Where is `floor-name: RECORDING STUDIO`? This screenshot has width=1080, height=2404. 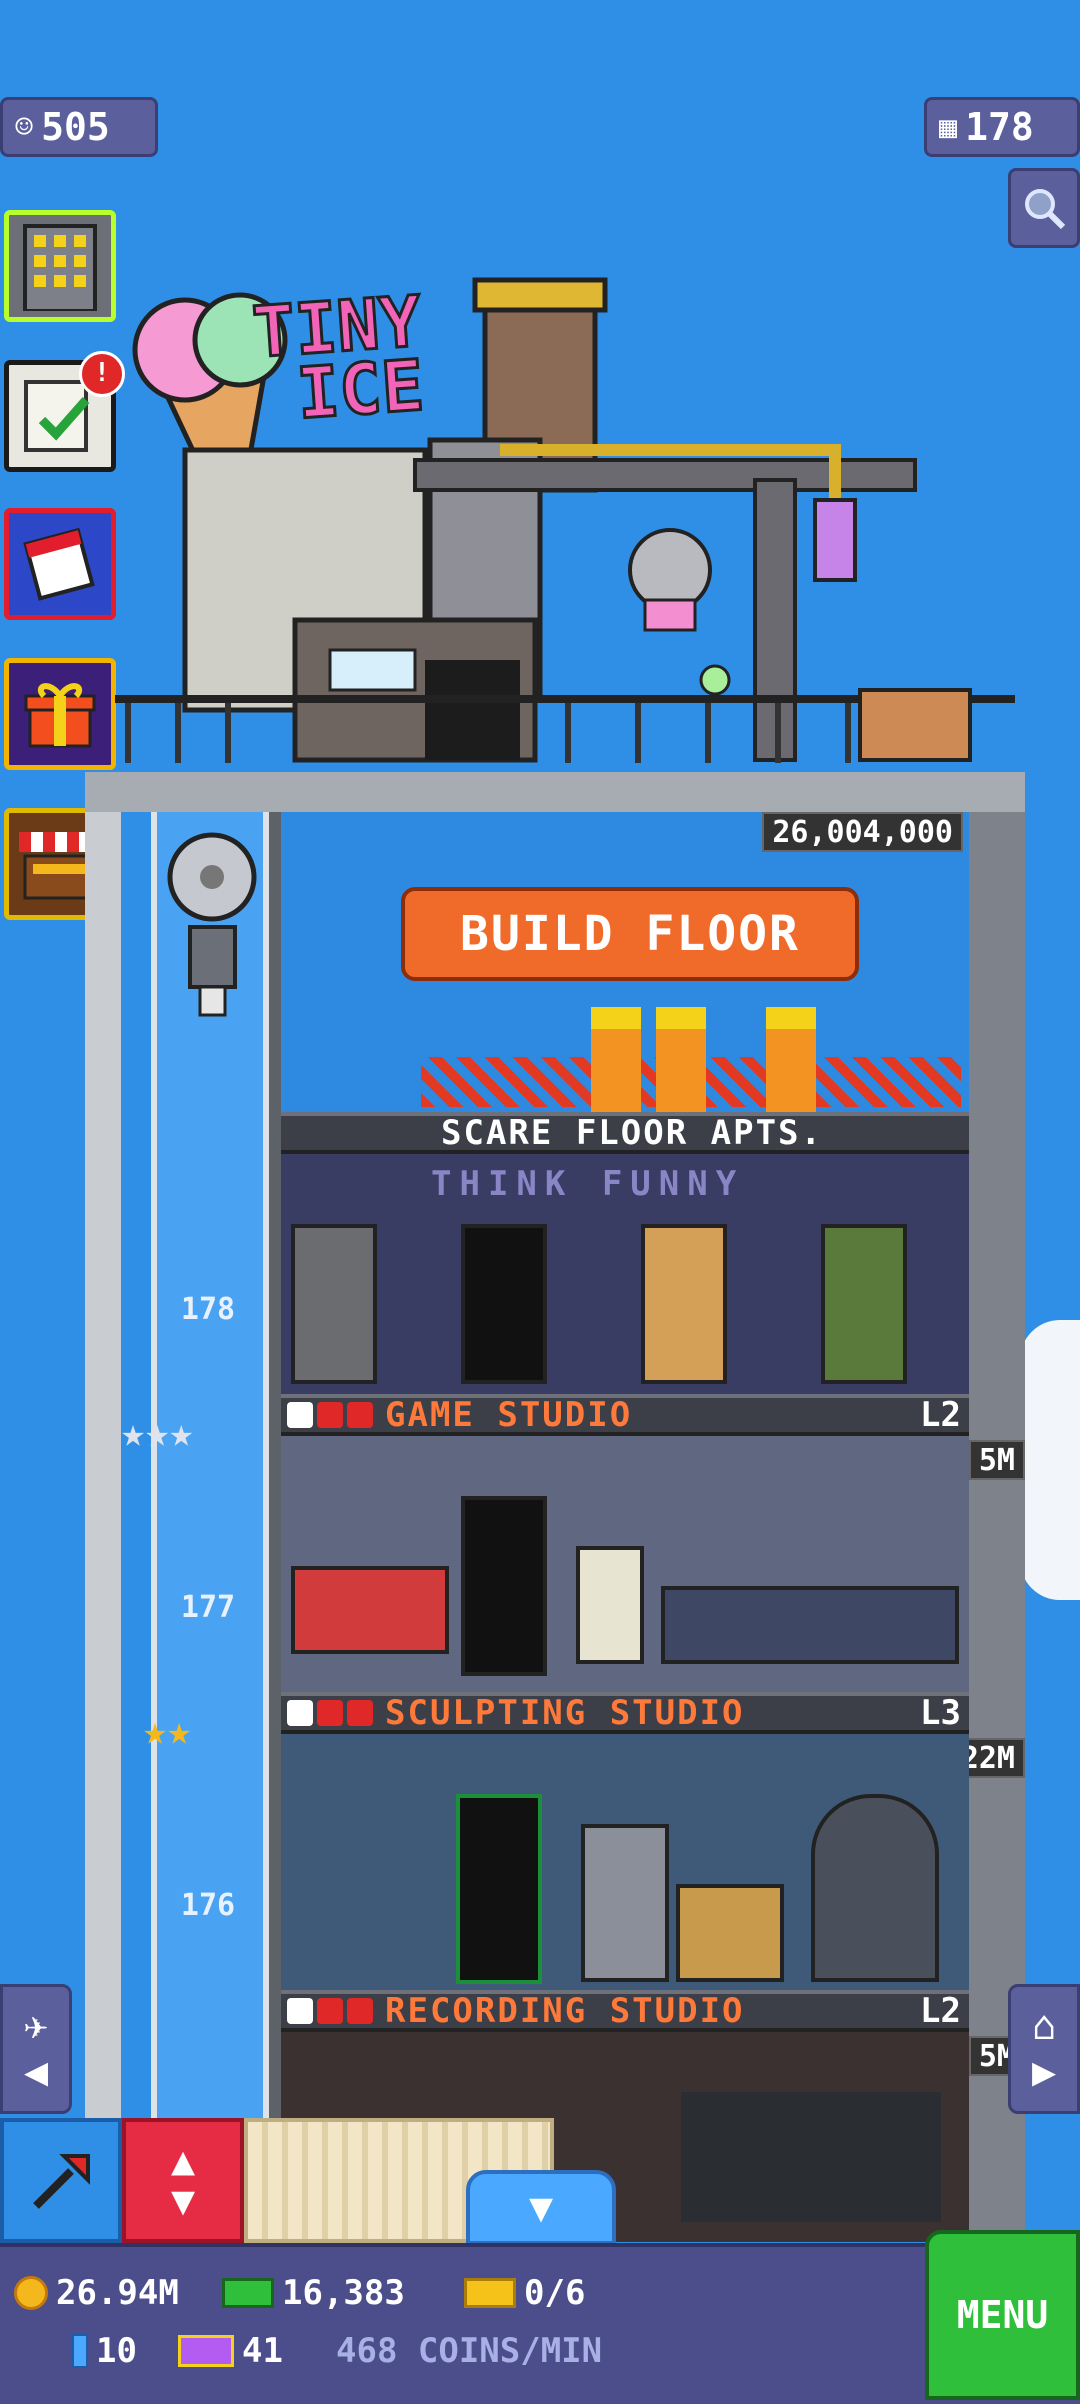
floor-name: RECORDING STUDIO is located at coordinates (565, 2011).